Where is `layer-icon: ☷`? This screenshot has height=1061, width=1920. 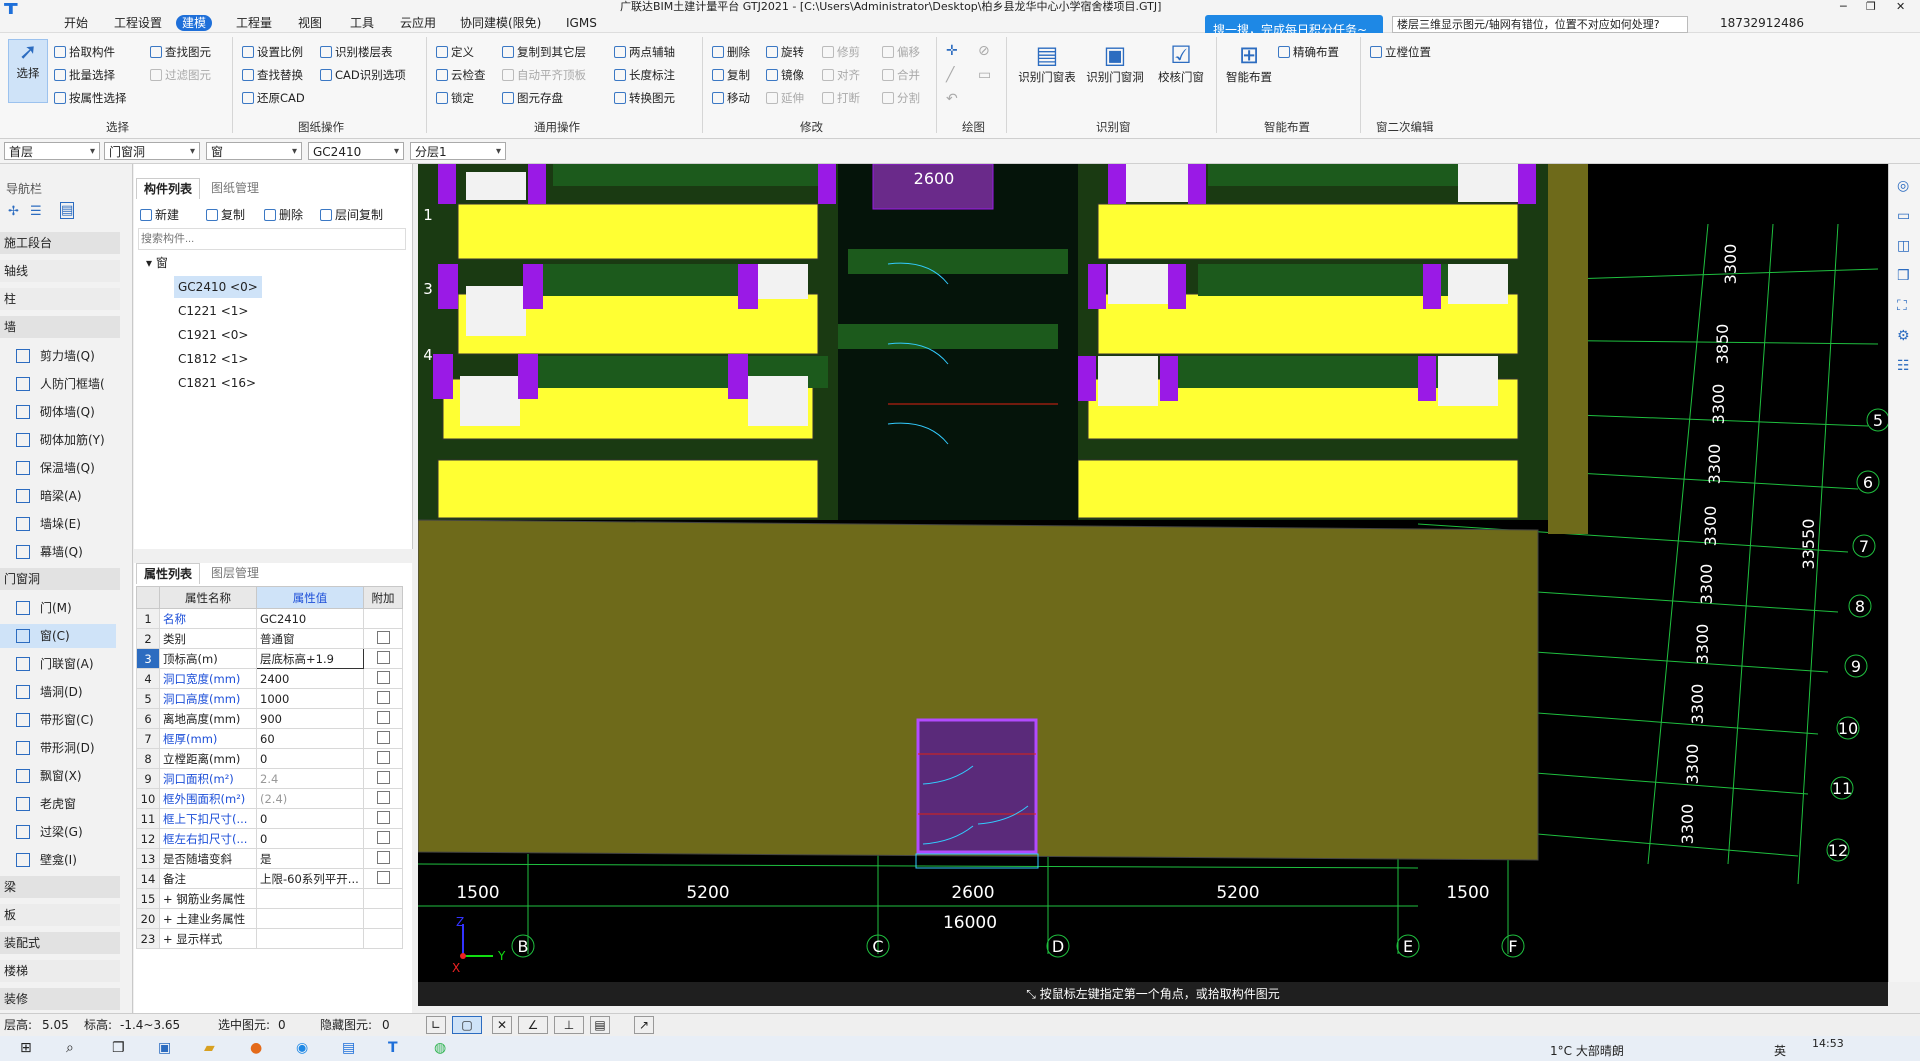 layer-icon: ☷ is located at coordinates (1903, 366).